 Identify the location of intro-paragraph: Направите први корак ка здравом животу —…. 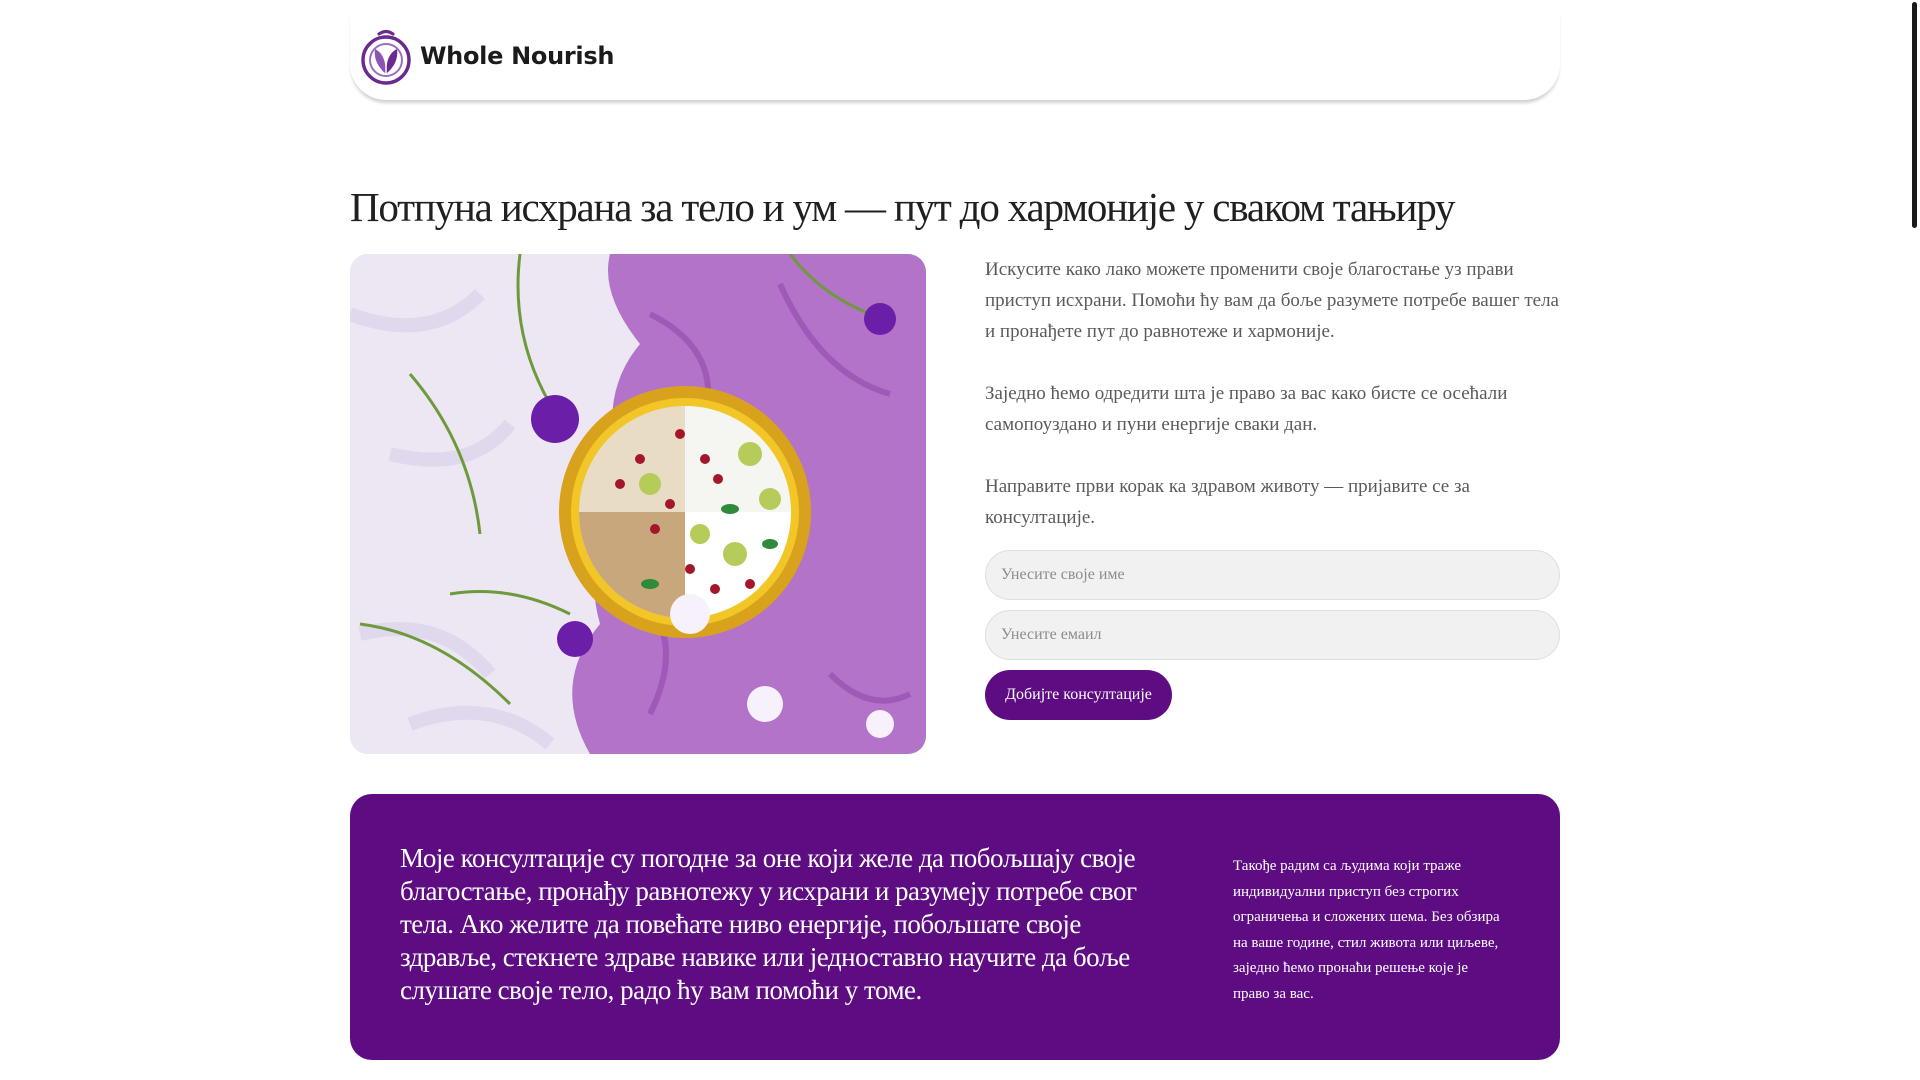
(1227, 502).